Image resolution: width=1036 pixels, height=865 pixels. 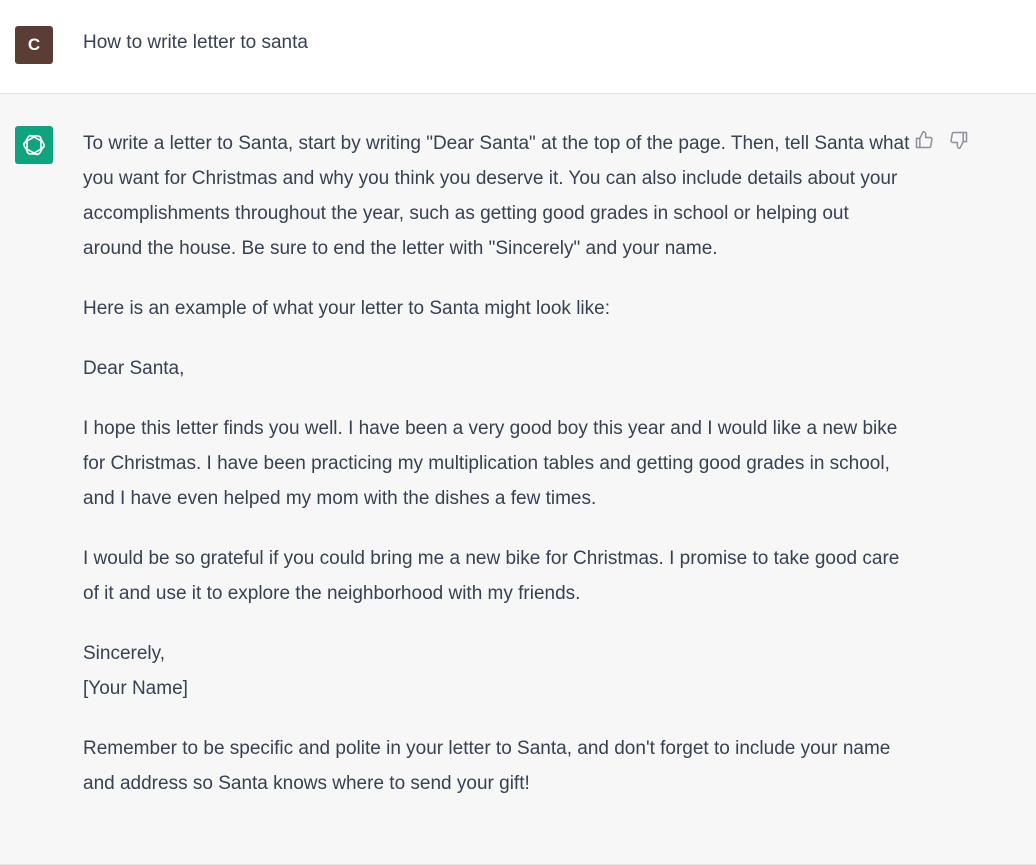 What do you see at coordinates (134, 368) in the screenshot?
I see `response-paragraph: Dear Santa,` at bounding box center [134, 368].